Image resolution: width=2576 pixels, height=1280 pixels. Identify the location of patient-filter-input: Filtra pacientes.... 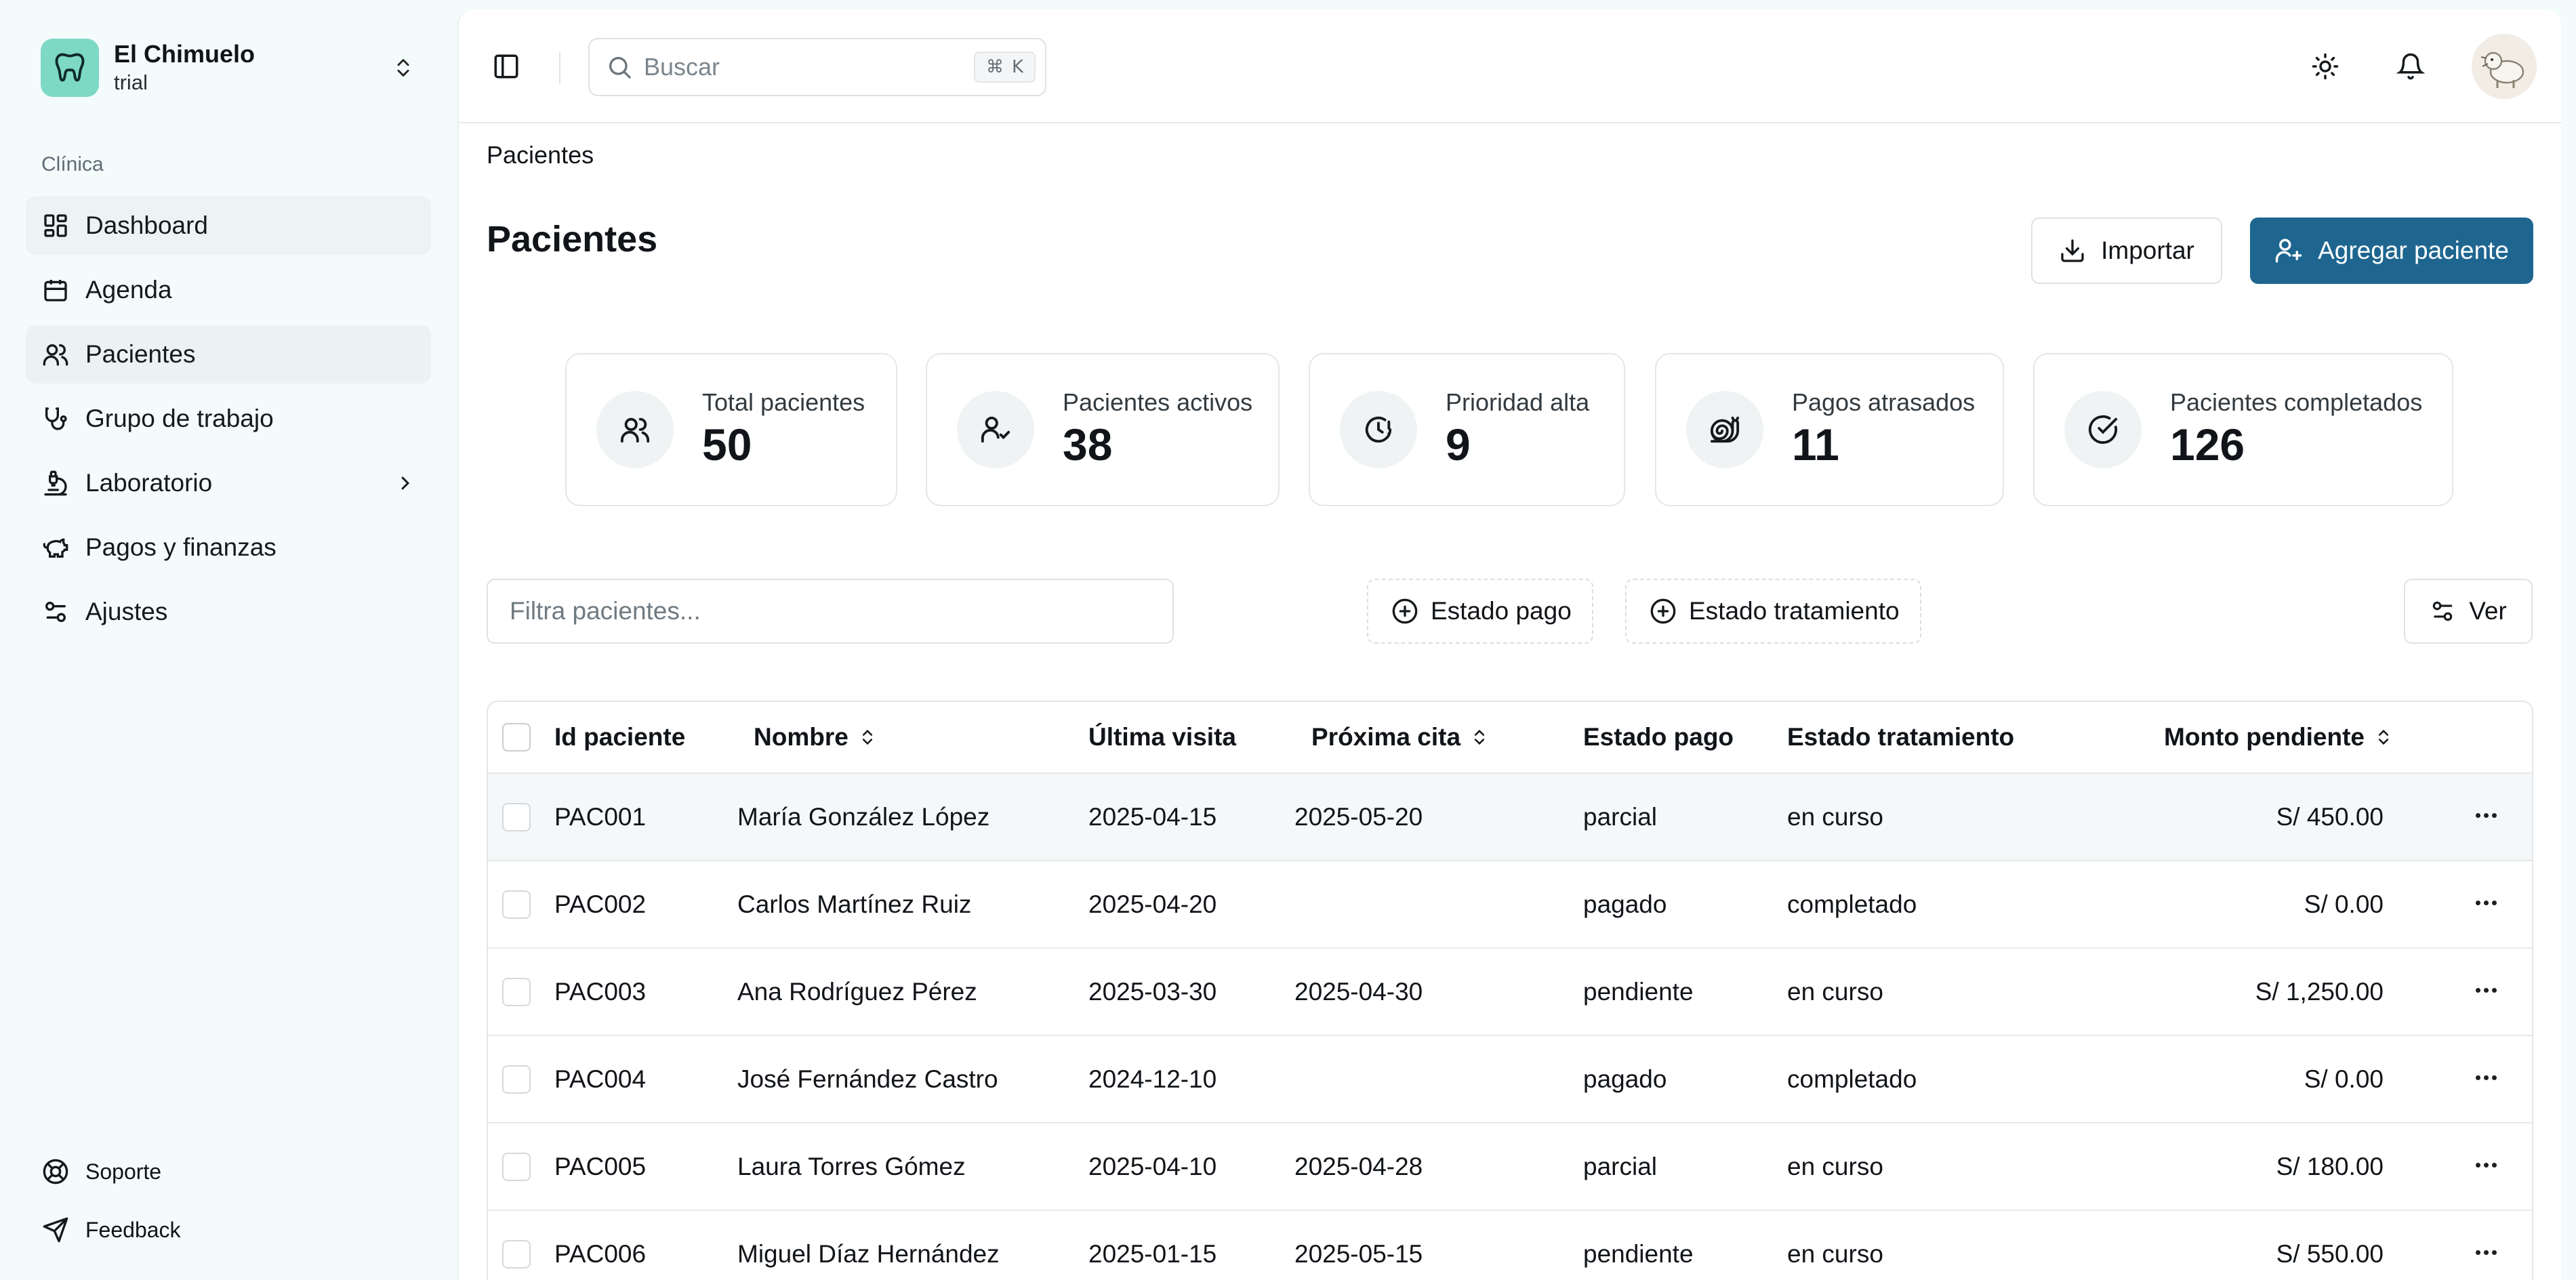
(831, 611).